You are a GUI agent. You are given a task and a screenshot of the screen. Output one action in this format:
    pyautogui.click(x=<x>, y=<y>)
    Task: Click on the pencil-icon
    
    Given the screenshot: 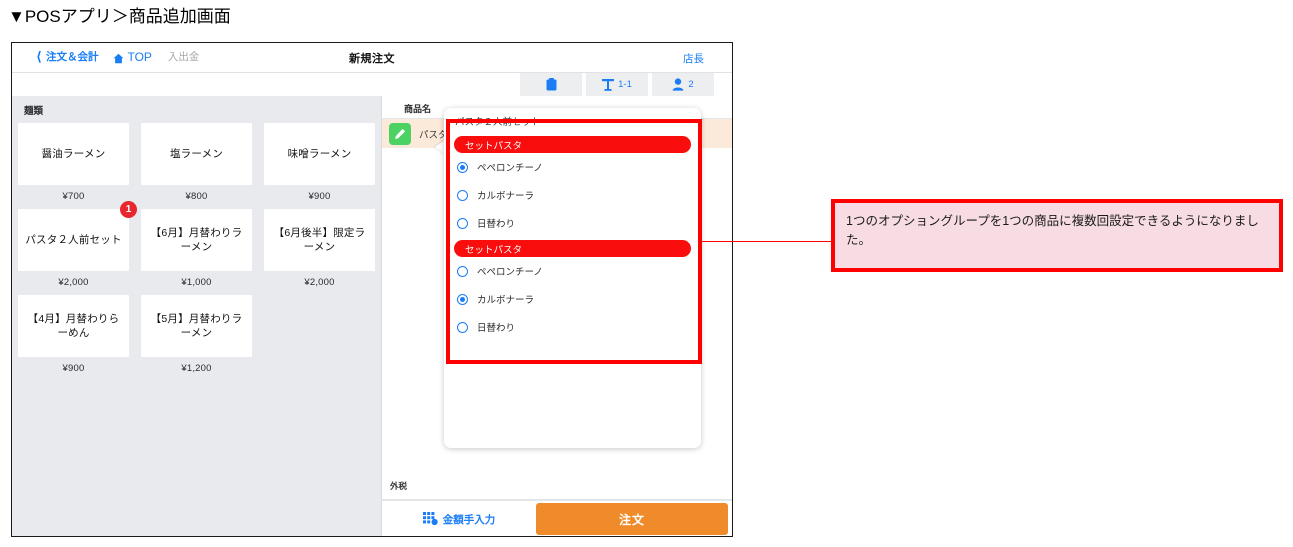 What is the action you would take?
    pyautogui.click(x=400, y=134)
    